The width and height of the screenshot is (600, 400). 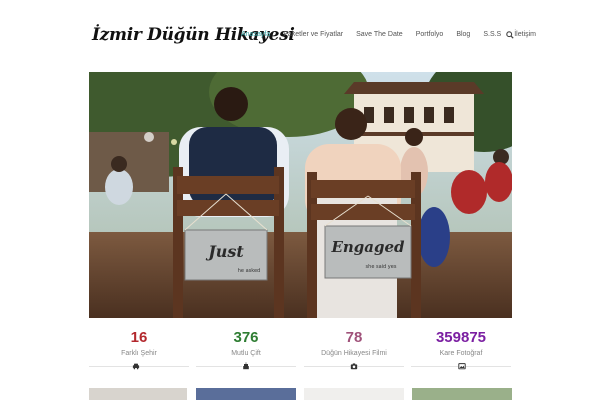 What do you see at coordinates (224, 251) in the screenshot?
I see `sign-just-text: Just` at bounding box center [224, 251].